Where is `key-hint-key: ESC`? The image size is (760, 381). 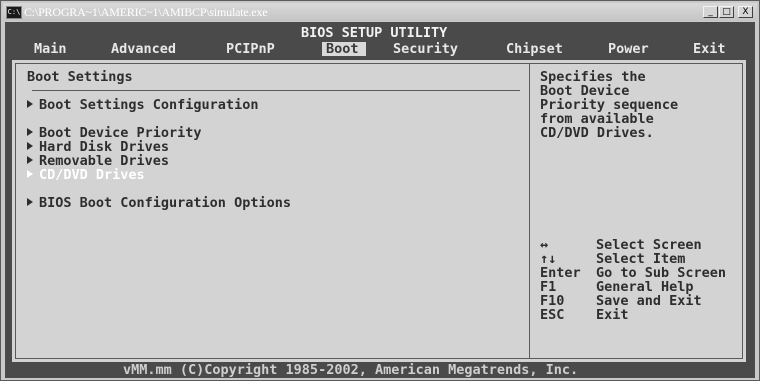 key-hint-key: ESC is located at coordinates (552, 315).